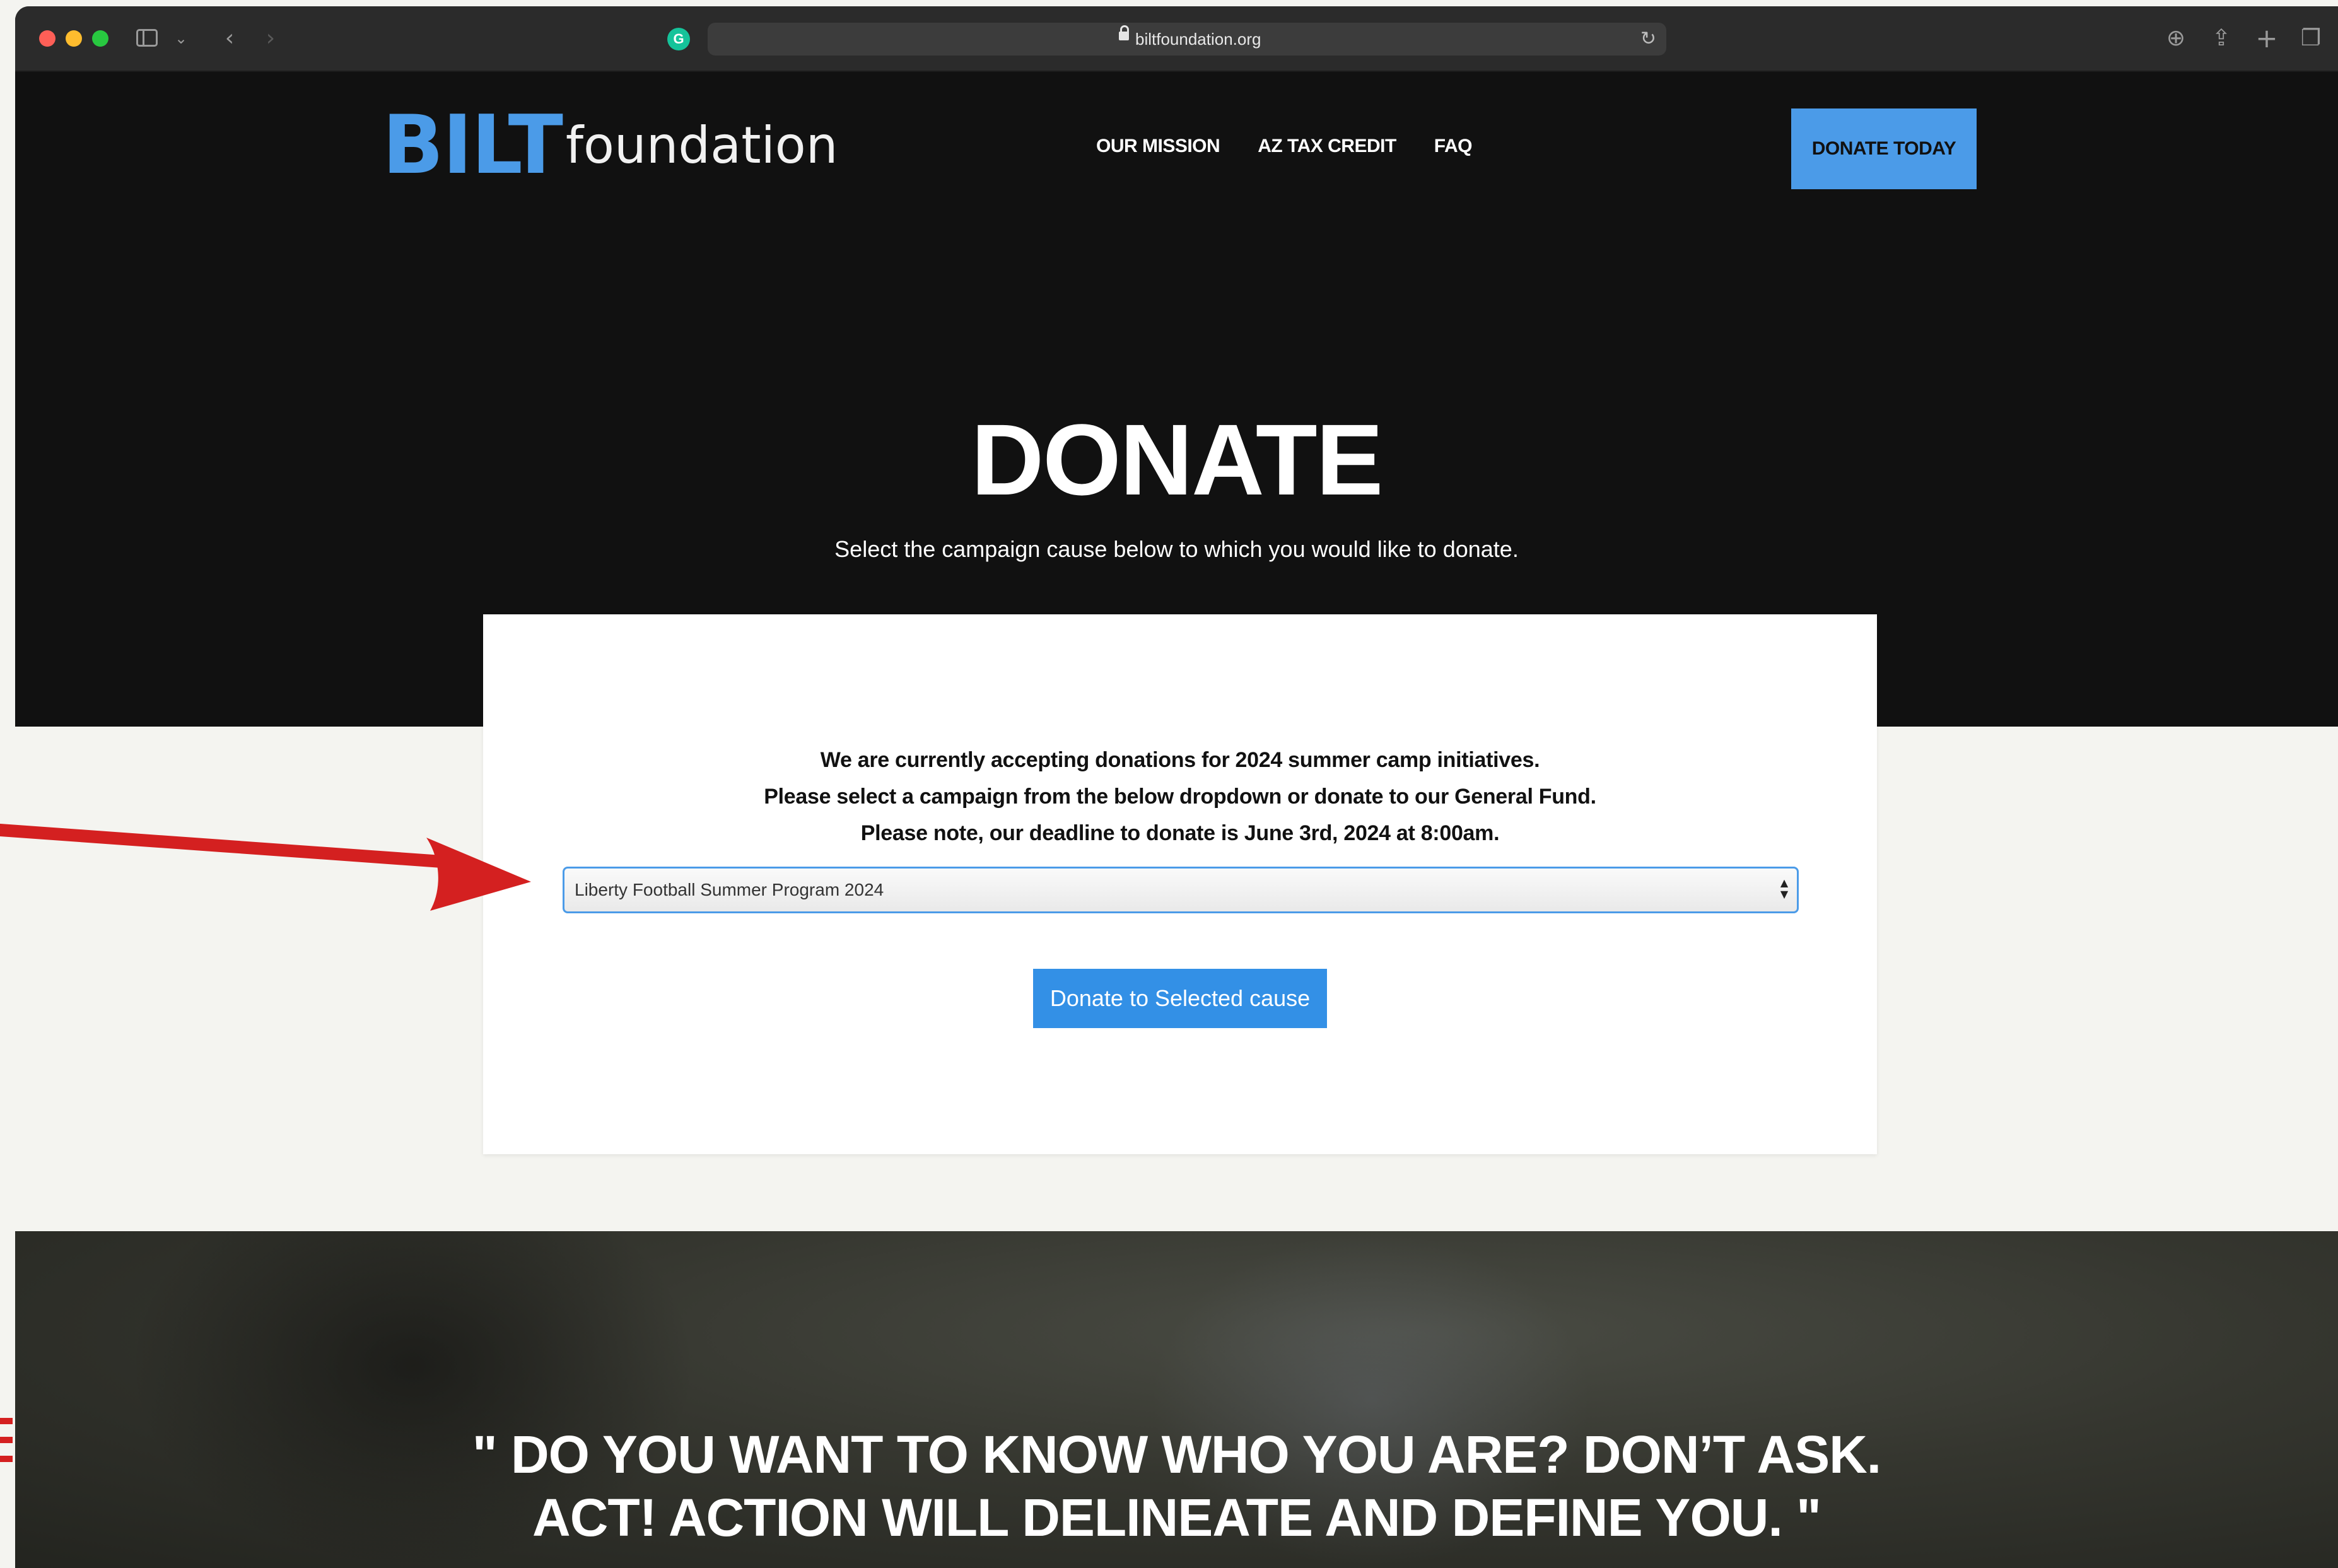  I want to click on logo-foundation-text: foundation, so click(701, 145).